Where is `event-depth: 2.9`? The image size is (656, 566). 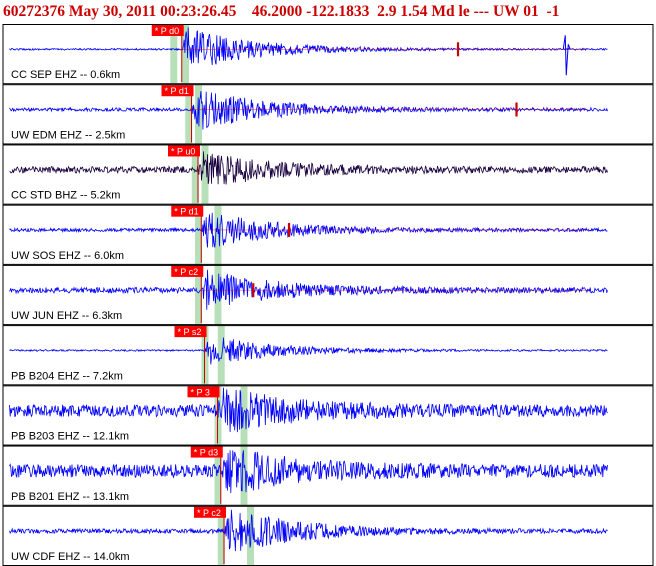 event-depth: 2.9 is located at coordinates (387, 11).